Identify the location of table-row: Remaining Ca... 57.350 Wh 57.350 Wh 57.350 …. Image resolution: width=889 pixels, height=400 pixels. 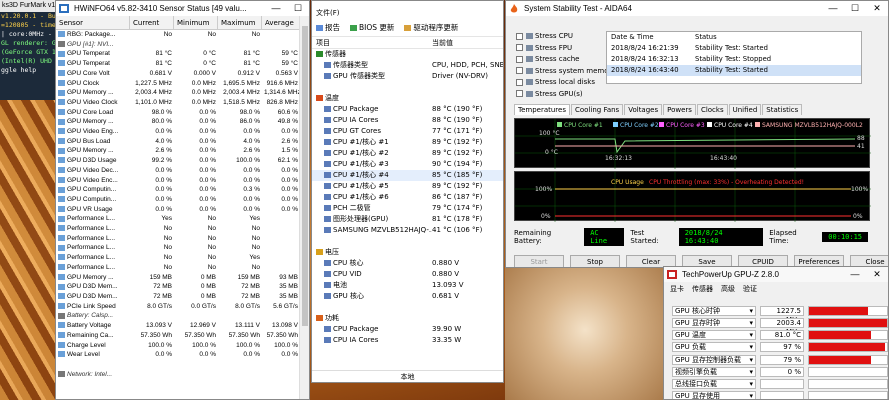
(178, 336).